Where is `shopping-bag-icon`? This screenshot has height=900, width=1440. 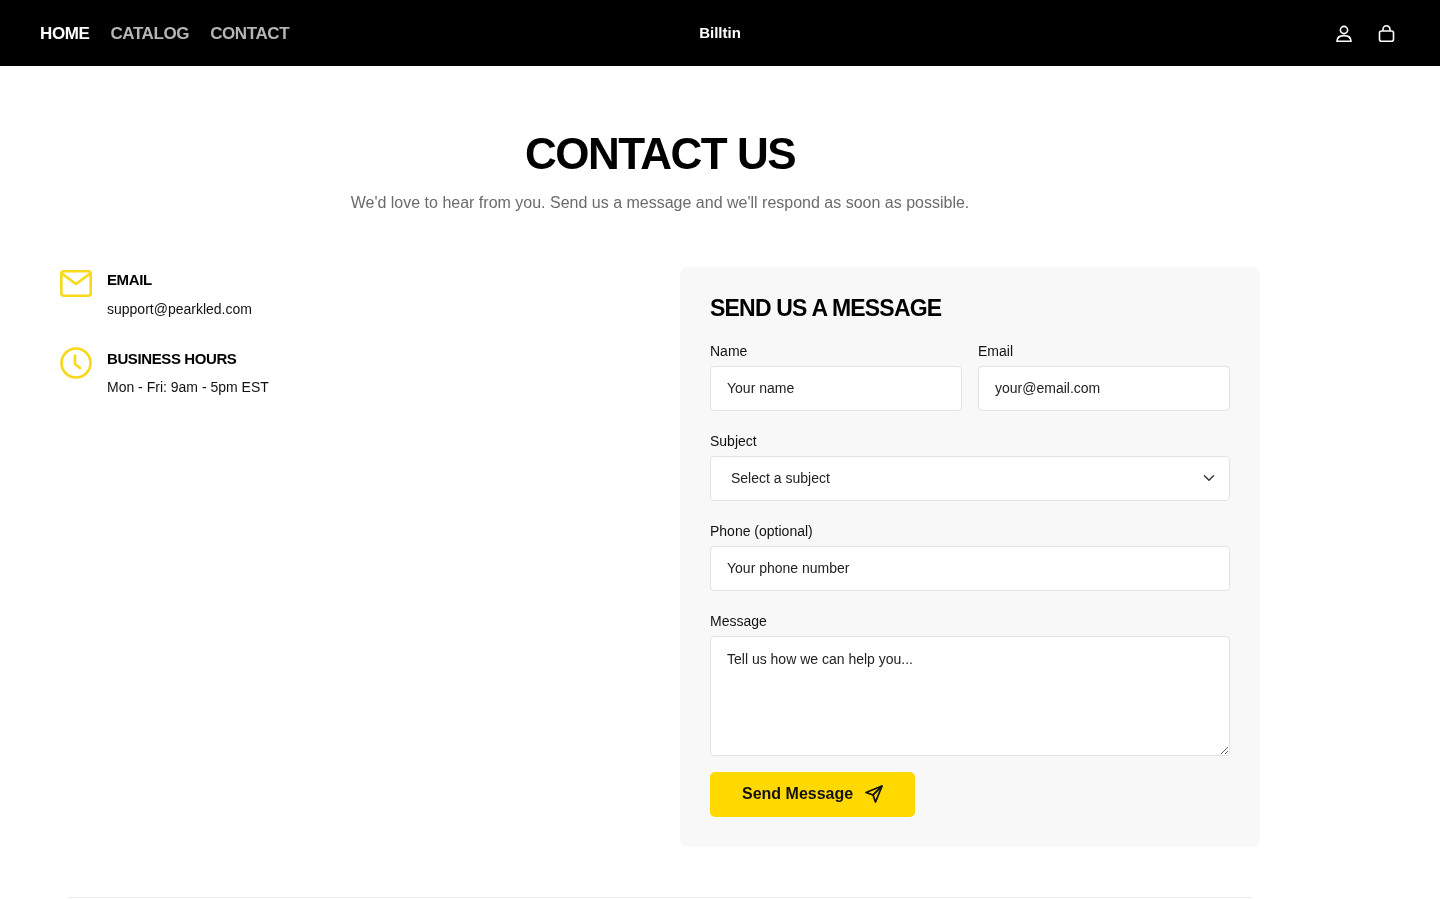 shopping-bag-icon is located at coordinates (1386, 33).